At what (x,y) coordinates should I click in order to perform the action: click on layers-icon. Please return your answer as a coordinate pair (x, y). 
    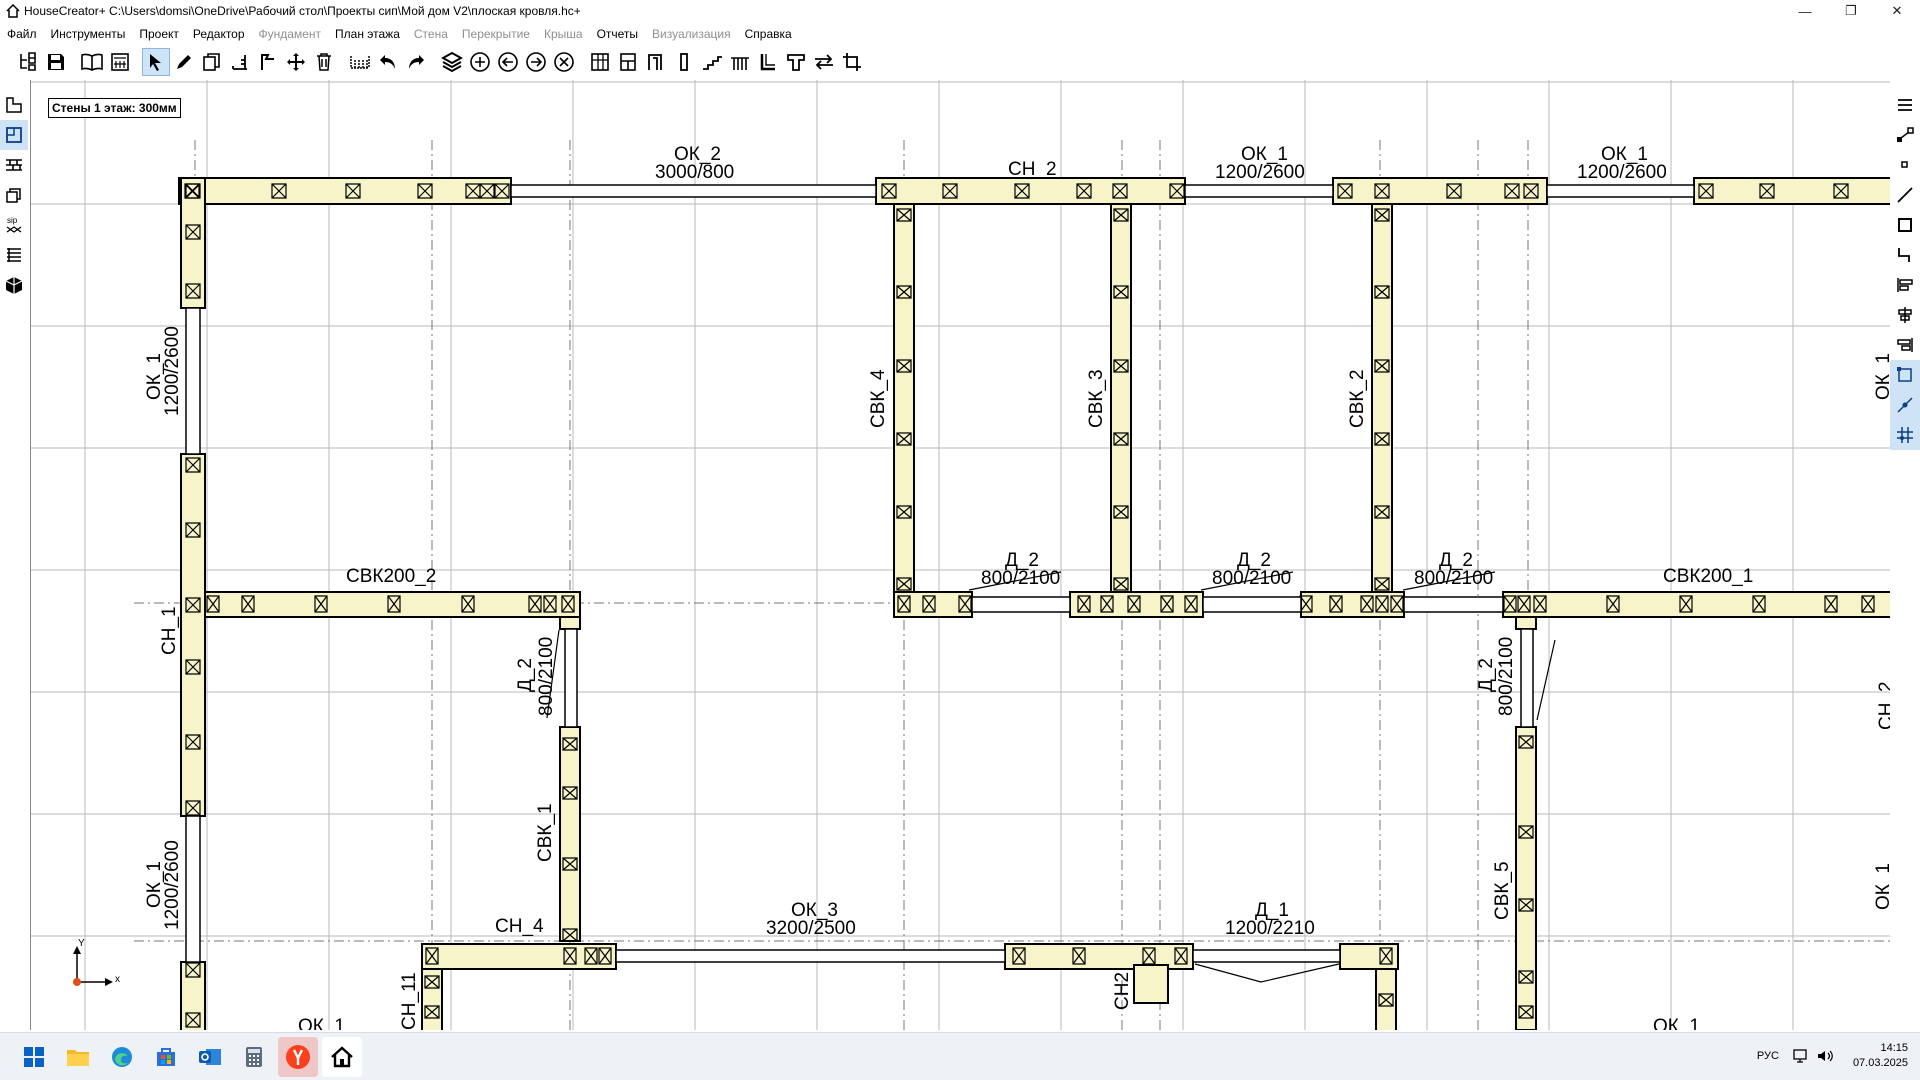
    Looking at the image, I should click on (452, 62).